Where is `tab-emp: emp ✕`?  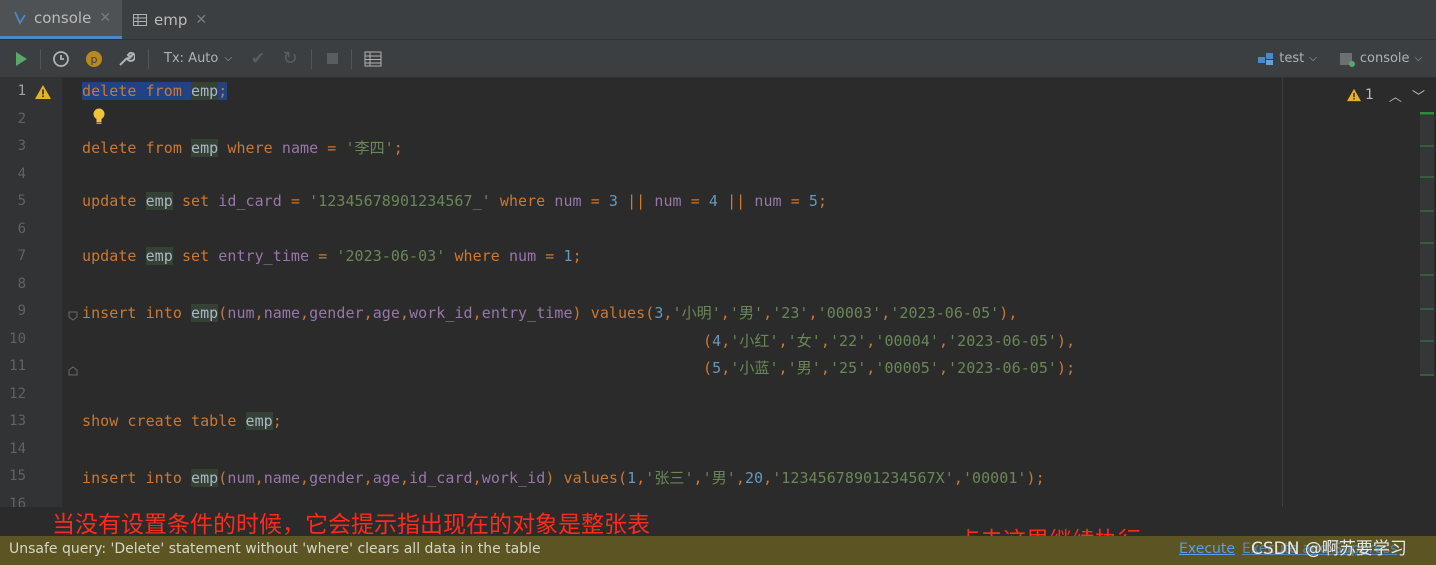
tab-emp: emp ✕ is located at coordinates (172, 19).